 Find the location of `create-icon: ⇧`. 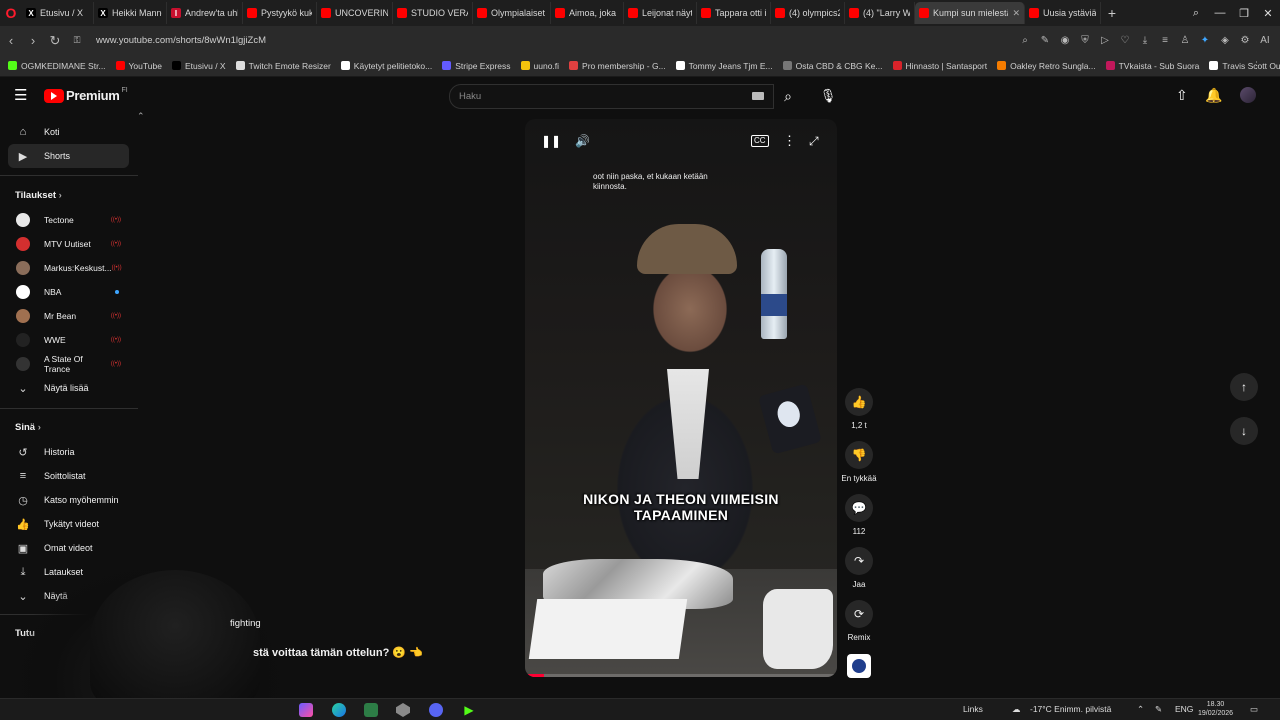

create-icon: ⇧ is located at coordinates (1182, 95).